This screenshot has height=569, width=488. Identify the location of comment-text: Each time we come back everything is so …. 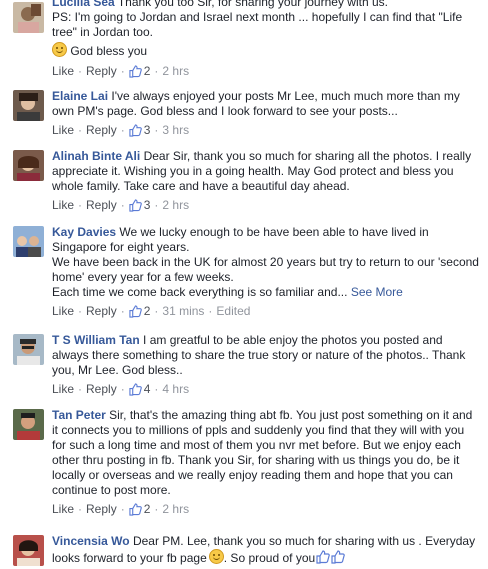
(200, 292).